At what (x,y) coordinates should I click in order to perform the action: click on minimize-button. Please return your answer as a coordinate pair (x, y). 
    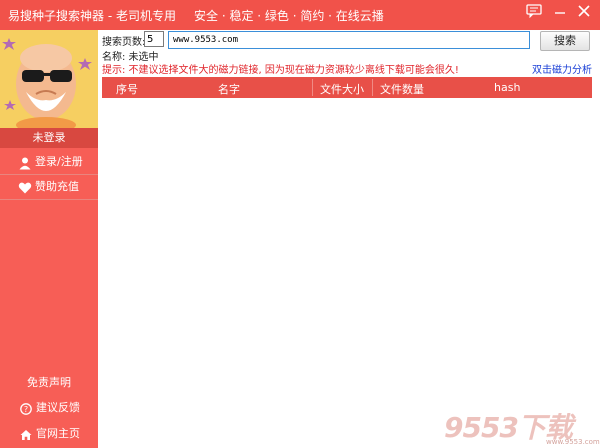
    Looking at the image, I should click on (560, 14).